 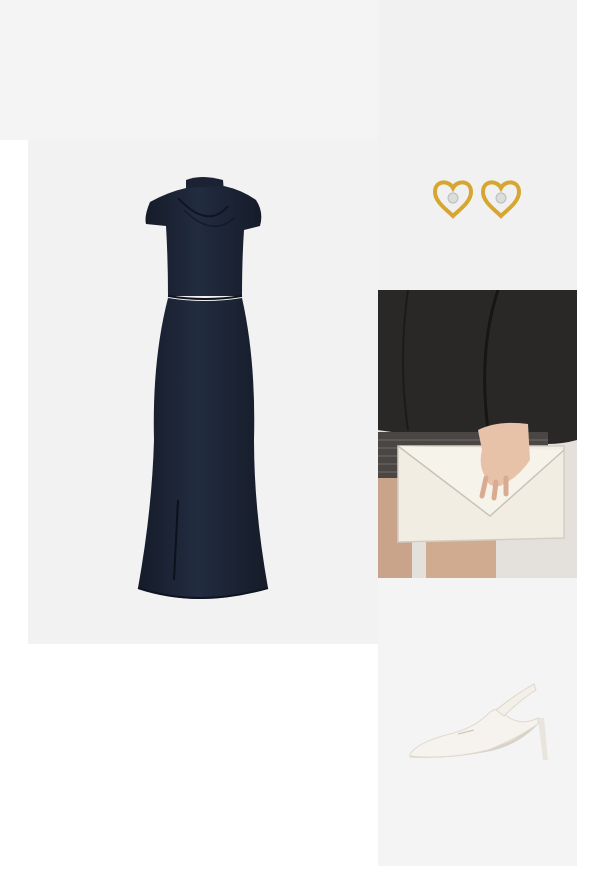 I want to click on right-margin, so click(x=591, y=437).